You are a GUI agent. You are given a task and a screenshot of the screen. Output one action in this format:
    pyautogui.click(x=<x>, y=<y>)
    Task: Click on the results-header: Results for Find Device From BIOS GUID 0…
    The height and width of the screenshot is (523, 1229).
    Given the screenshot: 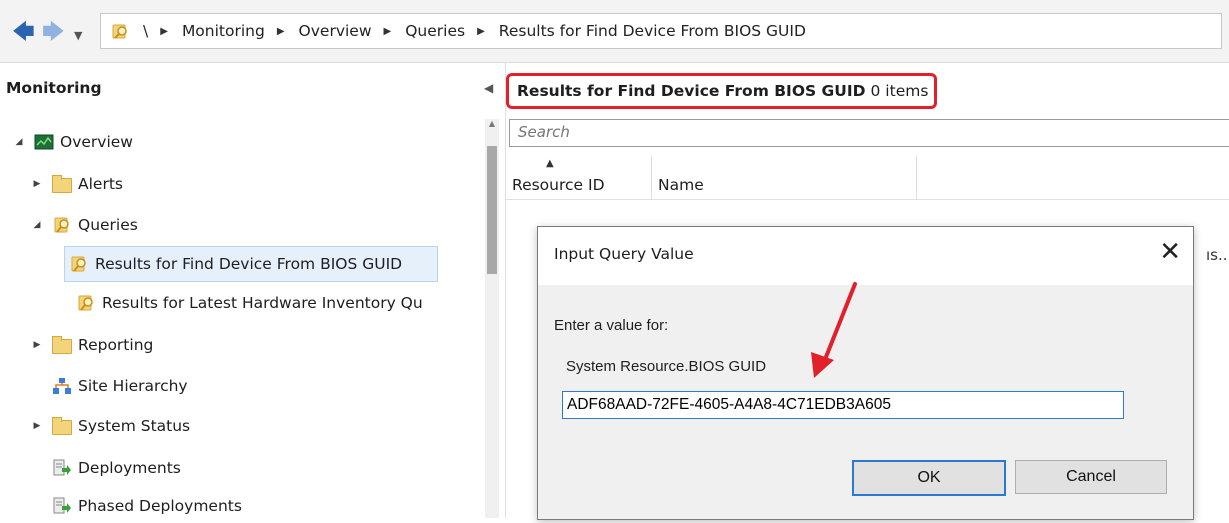 What is the action you would take?
    pyautogui.click(x=722, y=91)
    